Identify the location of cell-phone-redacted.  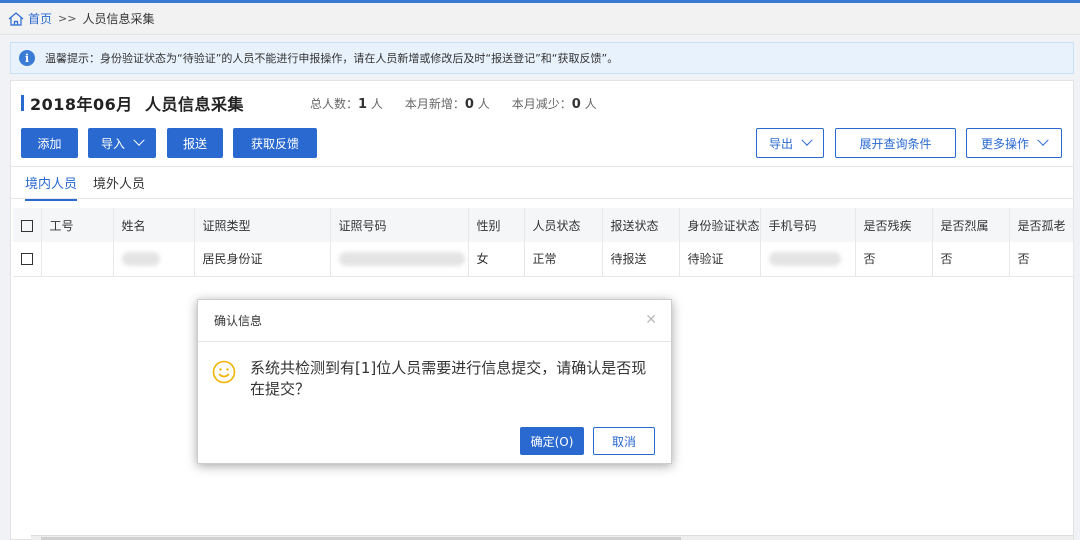
(808, 259).